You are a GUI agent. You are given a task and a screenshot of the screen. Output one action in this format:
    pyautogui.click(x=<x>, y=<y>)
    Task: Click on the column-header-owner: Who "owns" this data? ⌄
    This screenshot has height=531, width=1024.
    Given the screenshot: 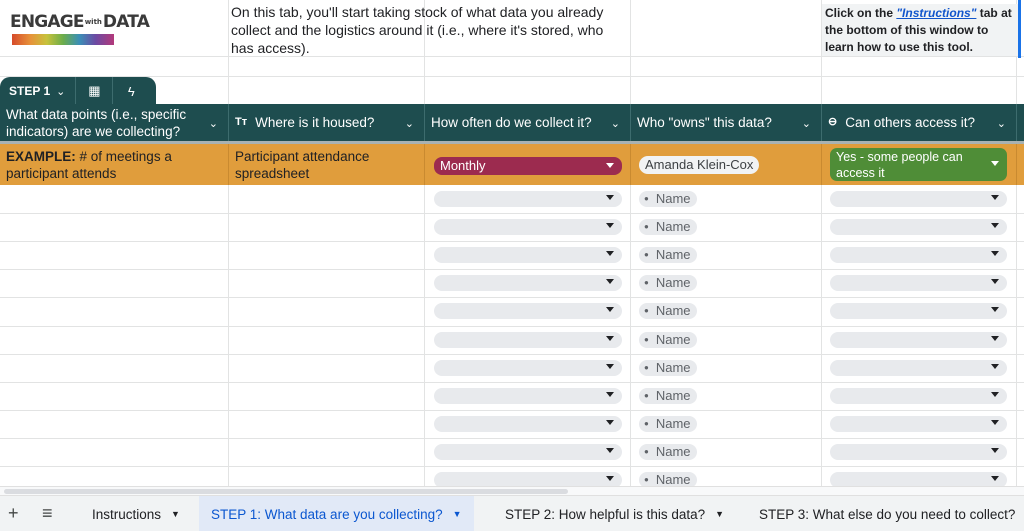 What is the action you would take?
    pyautogui.click(x=726, y=122)
    